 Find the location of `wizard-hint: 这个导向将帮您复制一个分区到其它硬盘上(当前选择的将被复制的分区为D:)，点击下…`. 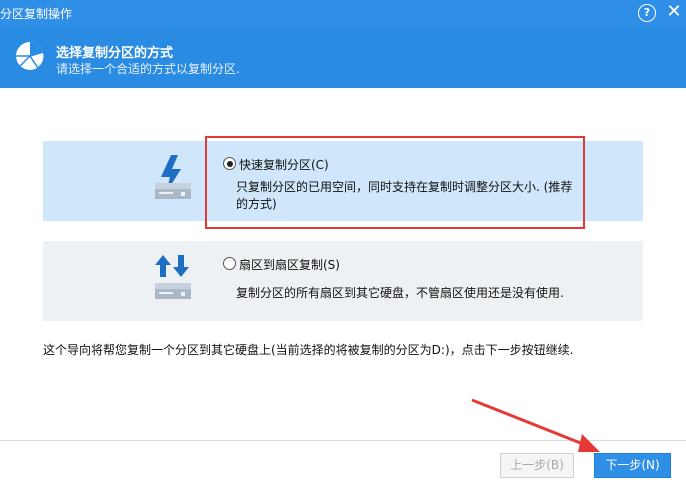

wizard-hint: 这个导向将帮您复制一个分区到其它硬盘上(当前选择的将被复制的分区为D:)，点击下… is located at coordinates (308, 350).